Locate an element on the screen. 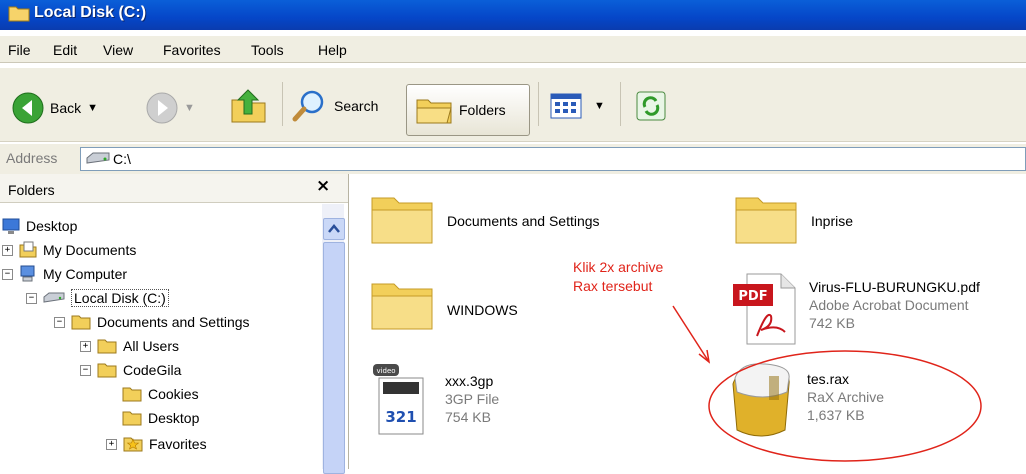  up-button is located at coordinates (249, 106).